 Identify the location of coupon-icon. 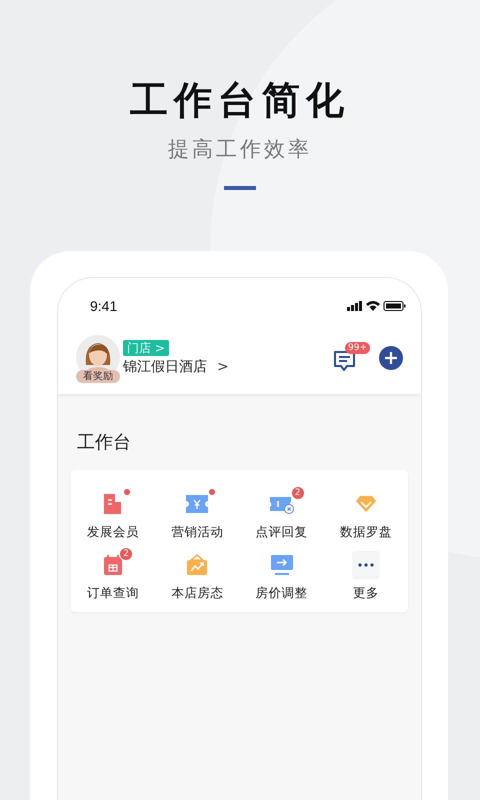
(197, 504).